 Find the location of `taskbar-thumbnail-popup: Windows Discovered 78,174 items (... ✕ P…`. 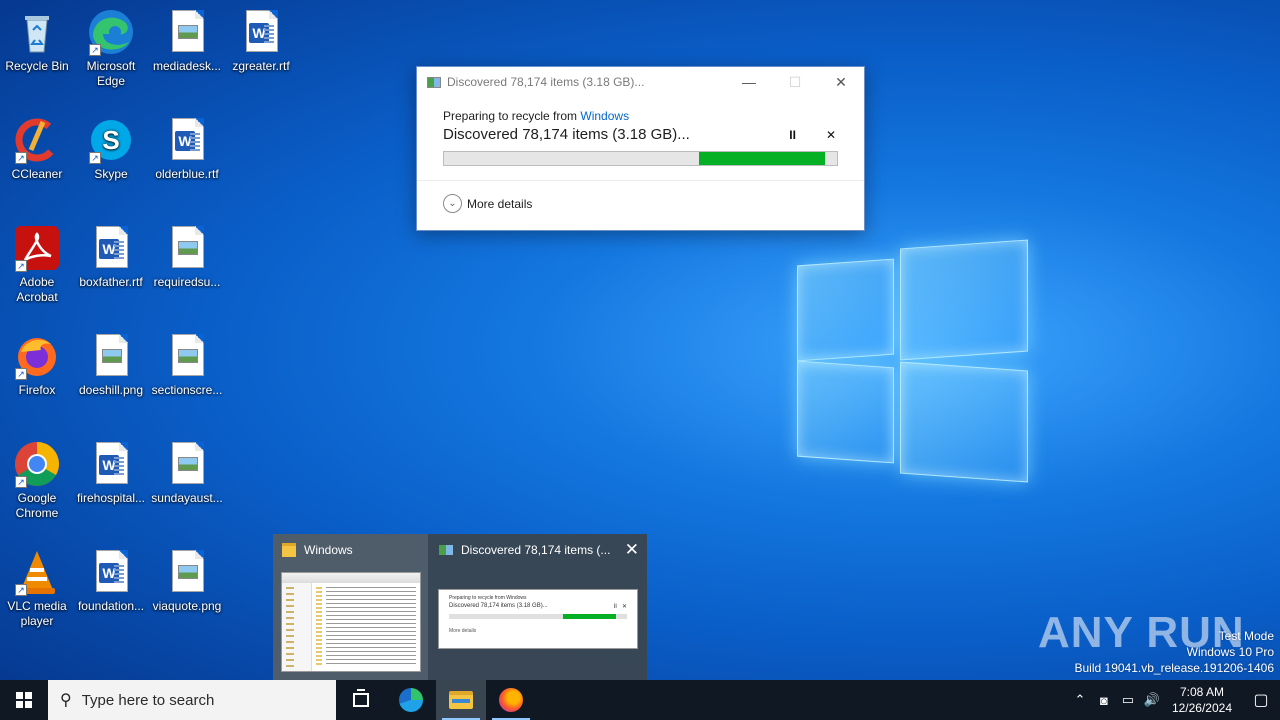

taskbar-thumbnail-popup: Windows Discovered 78,174 items (... ✕ P… is located at coordinates (460, 607).